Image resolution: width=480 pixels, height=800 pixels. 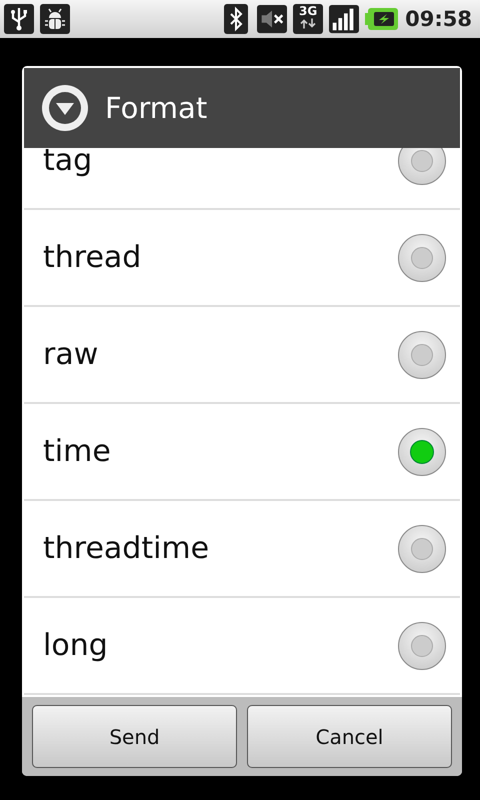 What do you see at coordinates (55, 19) in the screenshot?
I see `bug-icon` at bounding box center [55, 19].